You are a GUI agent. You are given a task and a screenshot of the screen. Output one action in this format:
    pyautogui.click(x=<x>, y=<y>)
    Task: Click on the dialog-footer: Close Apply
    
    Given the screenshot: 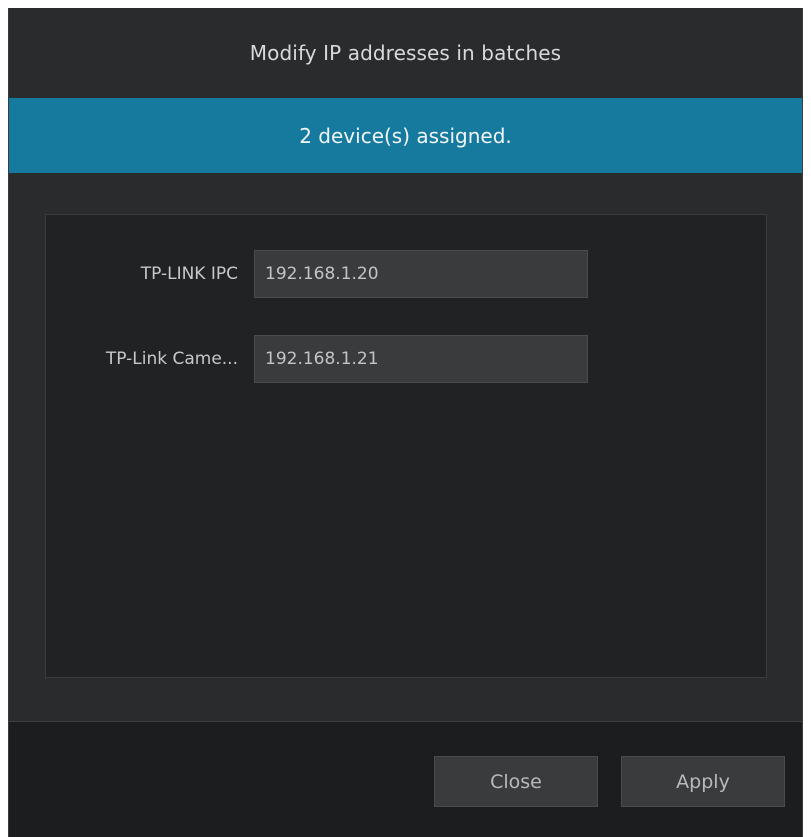 What is the action you would take?
    pyautogui.click(x=405, y=779)
    